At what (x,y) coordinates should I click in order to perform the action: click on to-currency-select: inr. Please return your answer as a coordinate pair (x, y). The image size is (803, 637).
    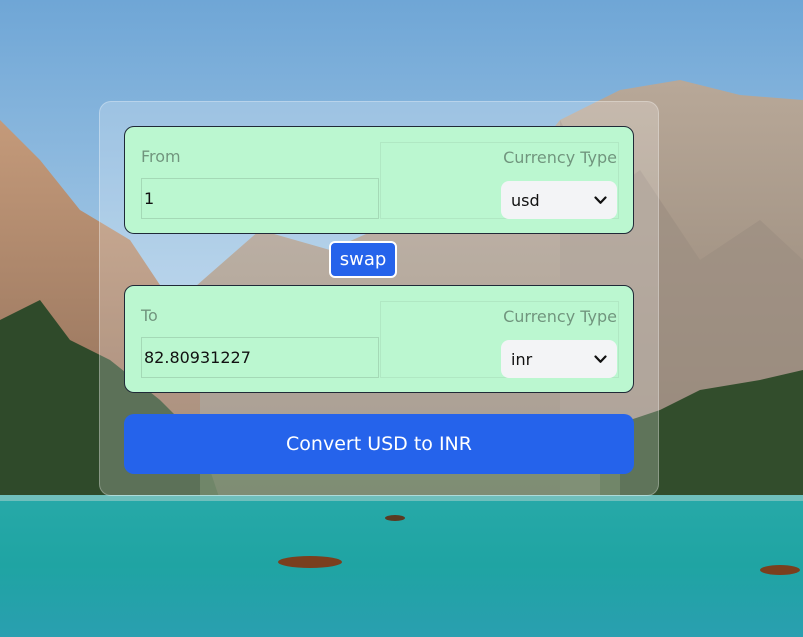
    Looking at the image, I should click on (559, 359).